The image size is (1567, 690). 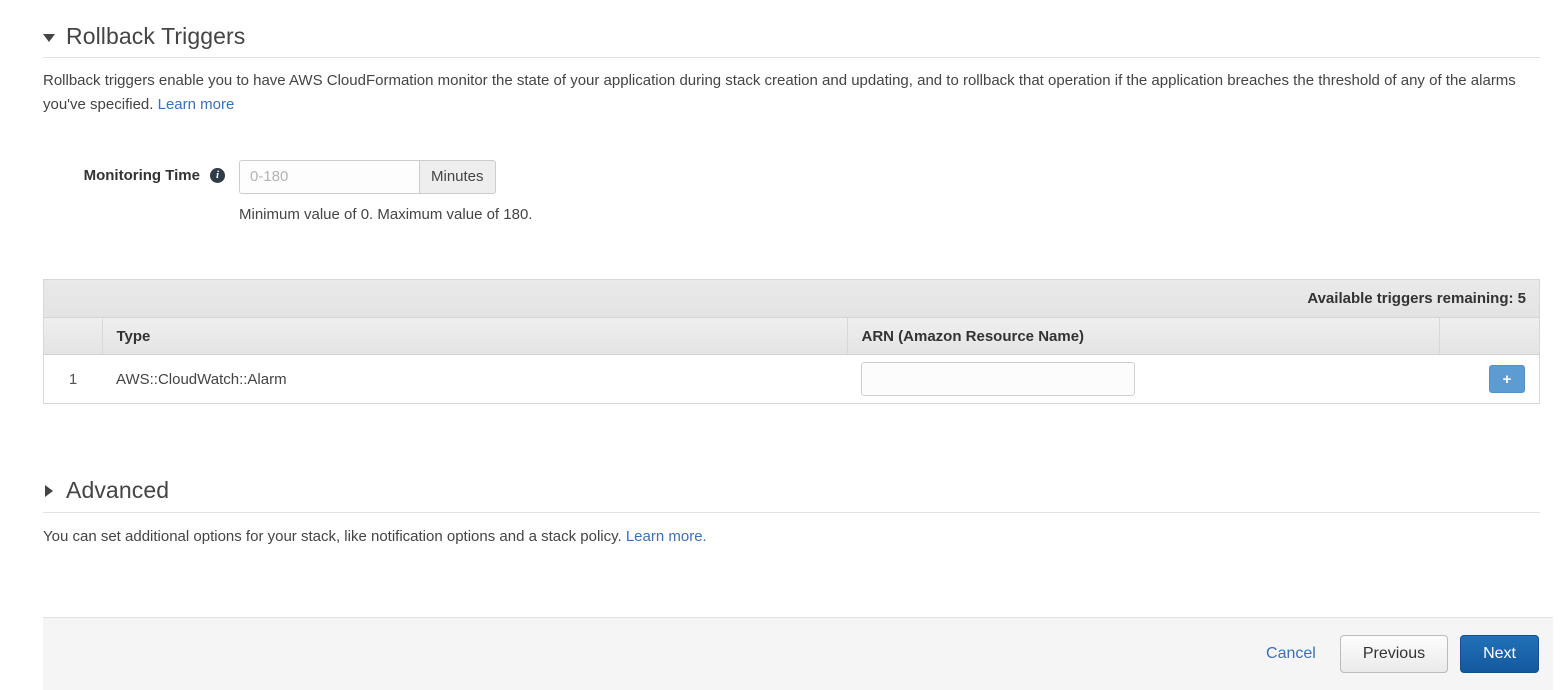 I want to click on page-title: Rollback Triggers, so click(x=156, y=36).